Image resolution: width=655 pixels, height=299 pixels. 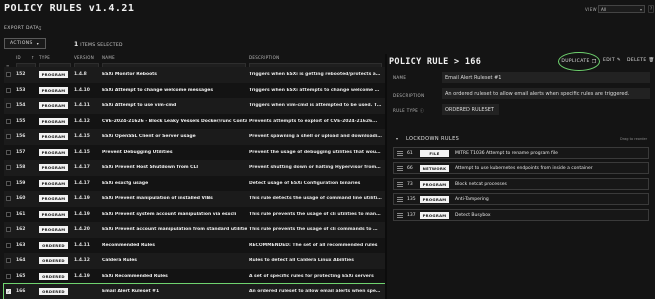 I want to click on row-name: ESXi OpenSSL Client or Server usage, so click(x=149, y=136).